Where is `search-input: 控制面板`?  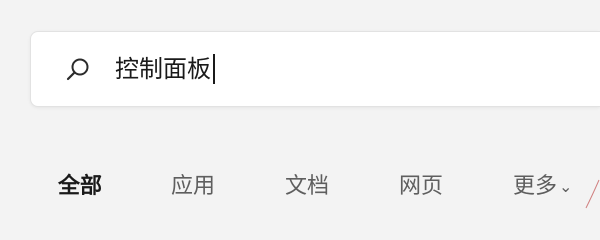 search-input: 控制面板 is located at coordinates (165, 69).